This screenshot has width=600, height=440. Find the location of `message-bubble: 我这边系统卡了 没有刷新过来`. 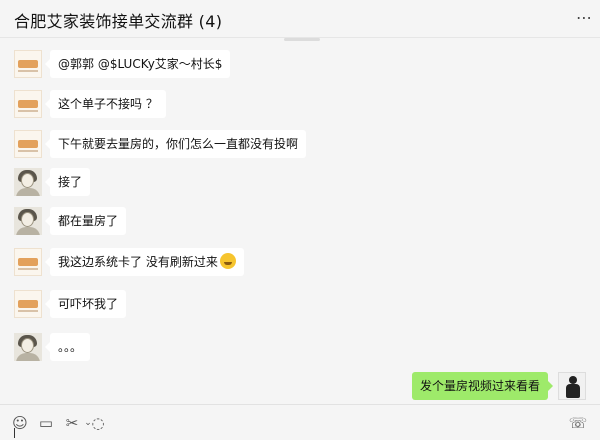

message-bubble: 我这边系统卡了 没有刷新过来 is located at coordinates (144, 262).